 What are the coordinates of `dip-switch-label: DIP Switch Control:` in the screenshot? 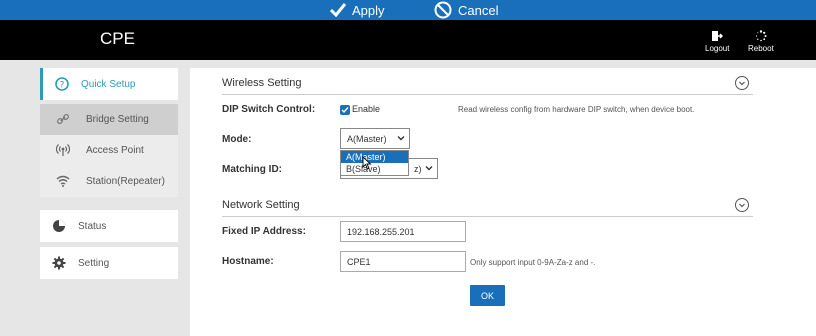 It's located at (269, 109).